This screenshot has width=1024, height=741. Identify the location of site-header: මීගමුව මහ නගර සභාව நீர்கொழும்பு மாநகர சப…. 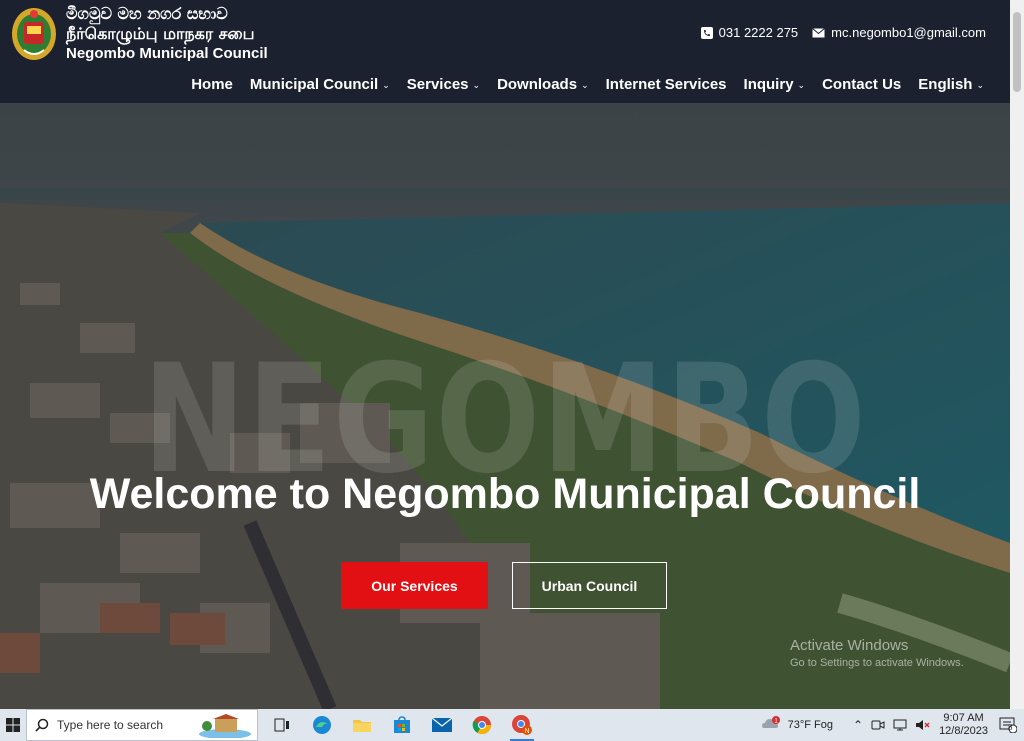
(505, 51).